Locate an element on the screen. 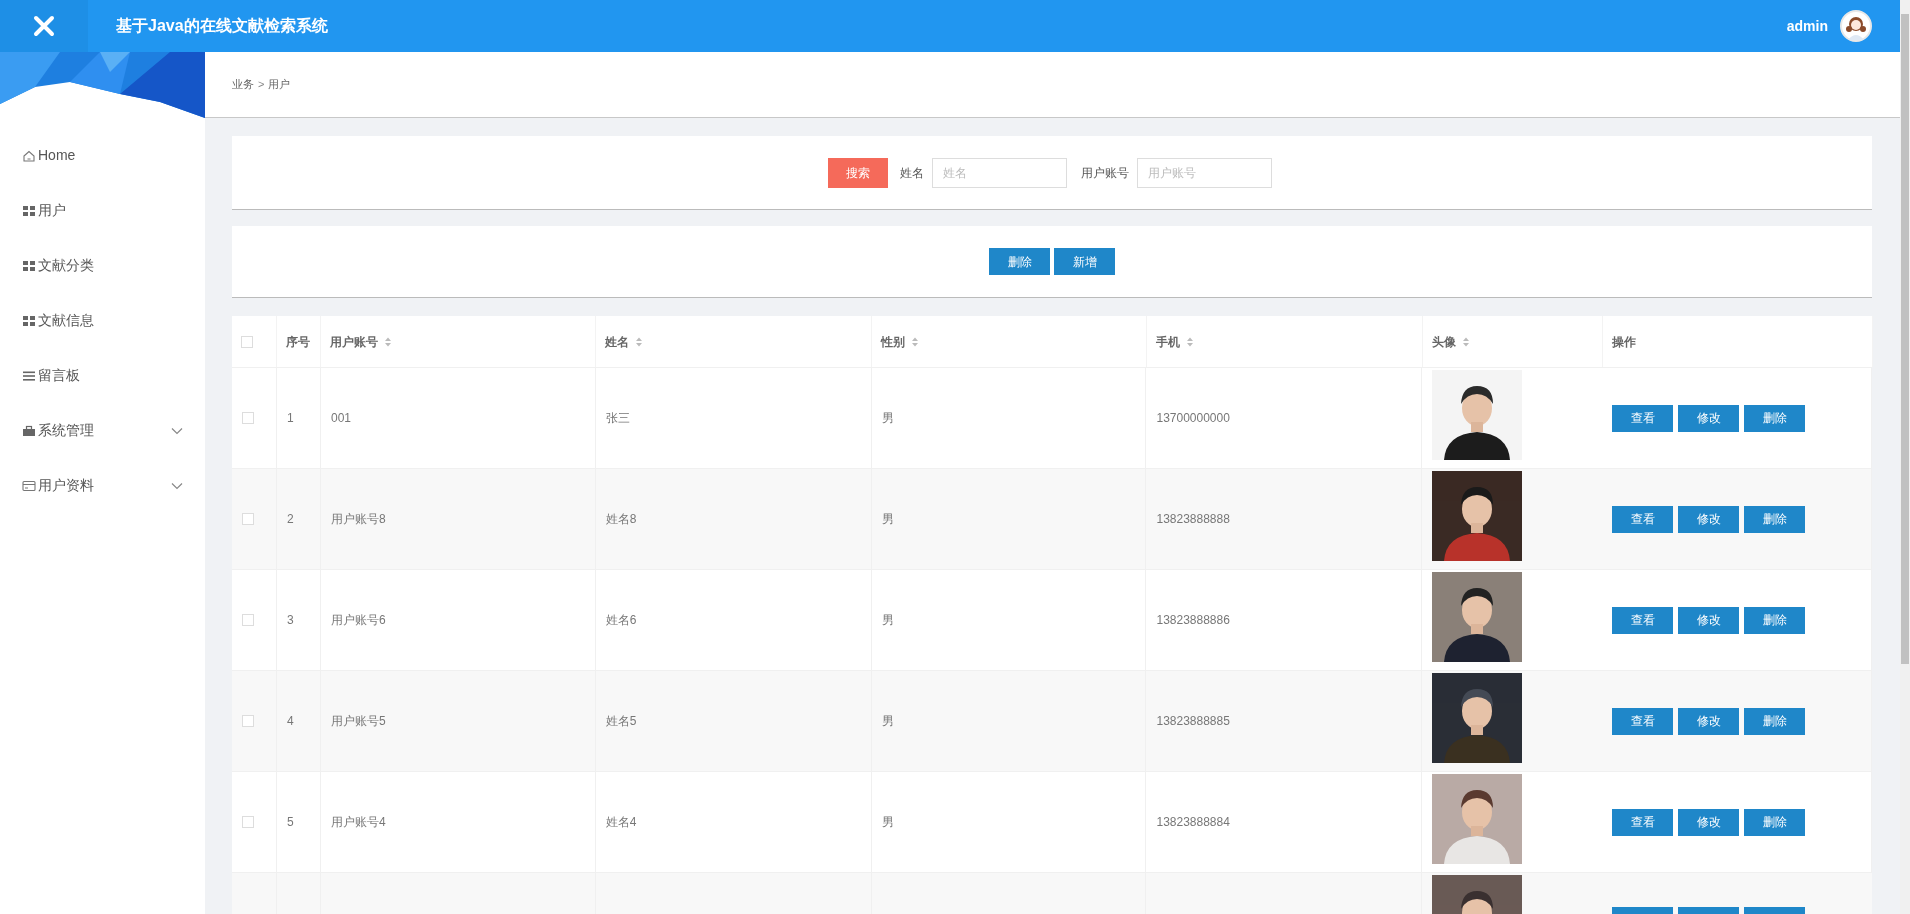  table-cell-text: 5 is located at coordinates (290, 822).